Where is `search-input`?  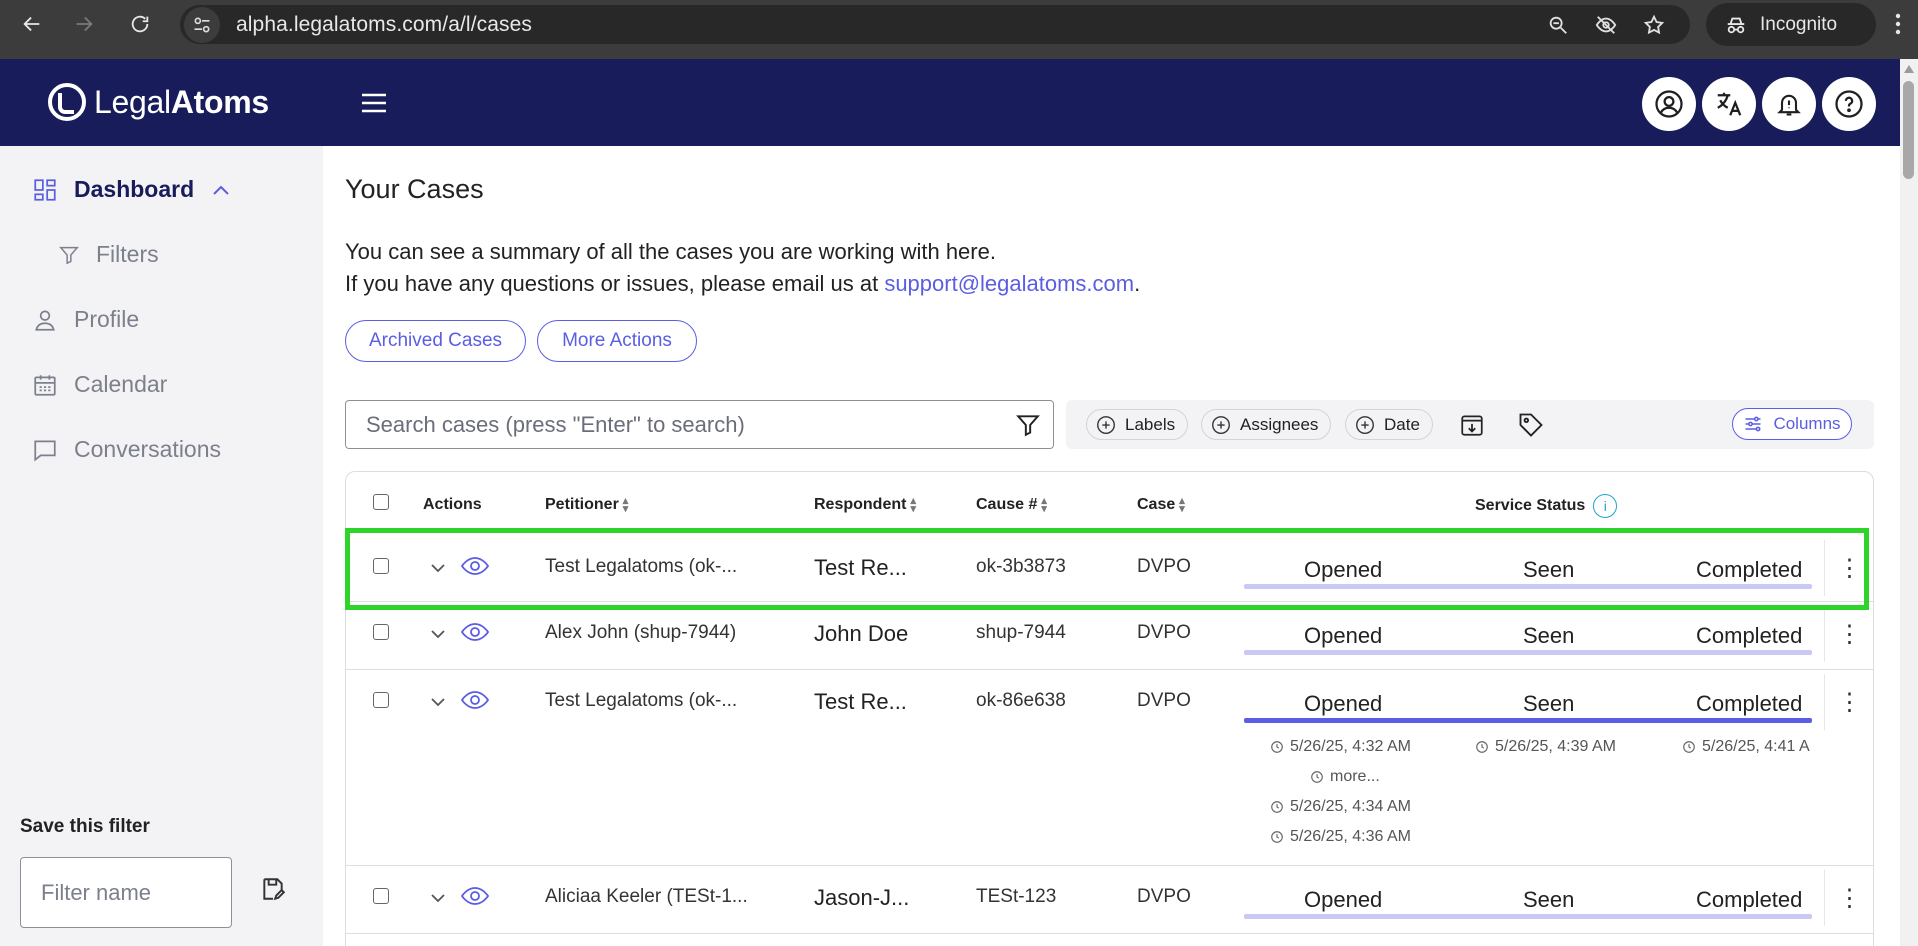 search-input is located at coordinates (676, 424).